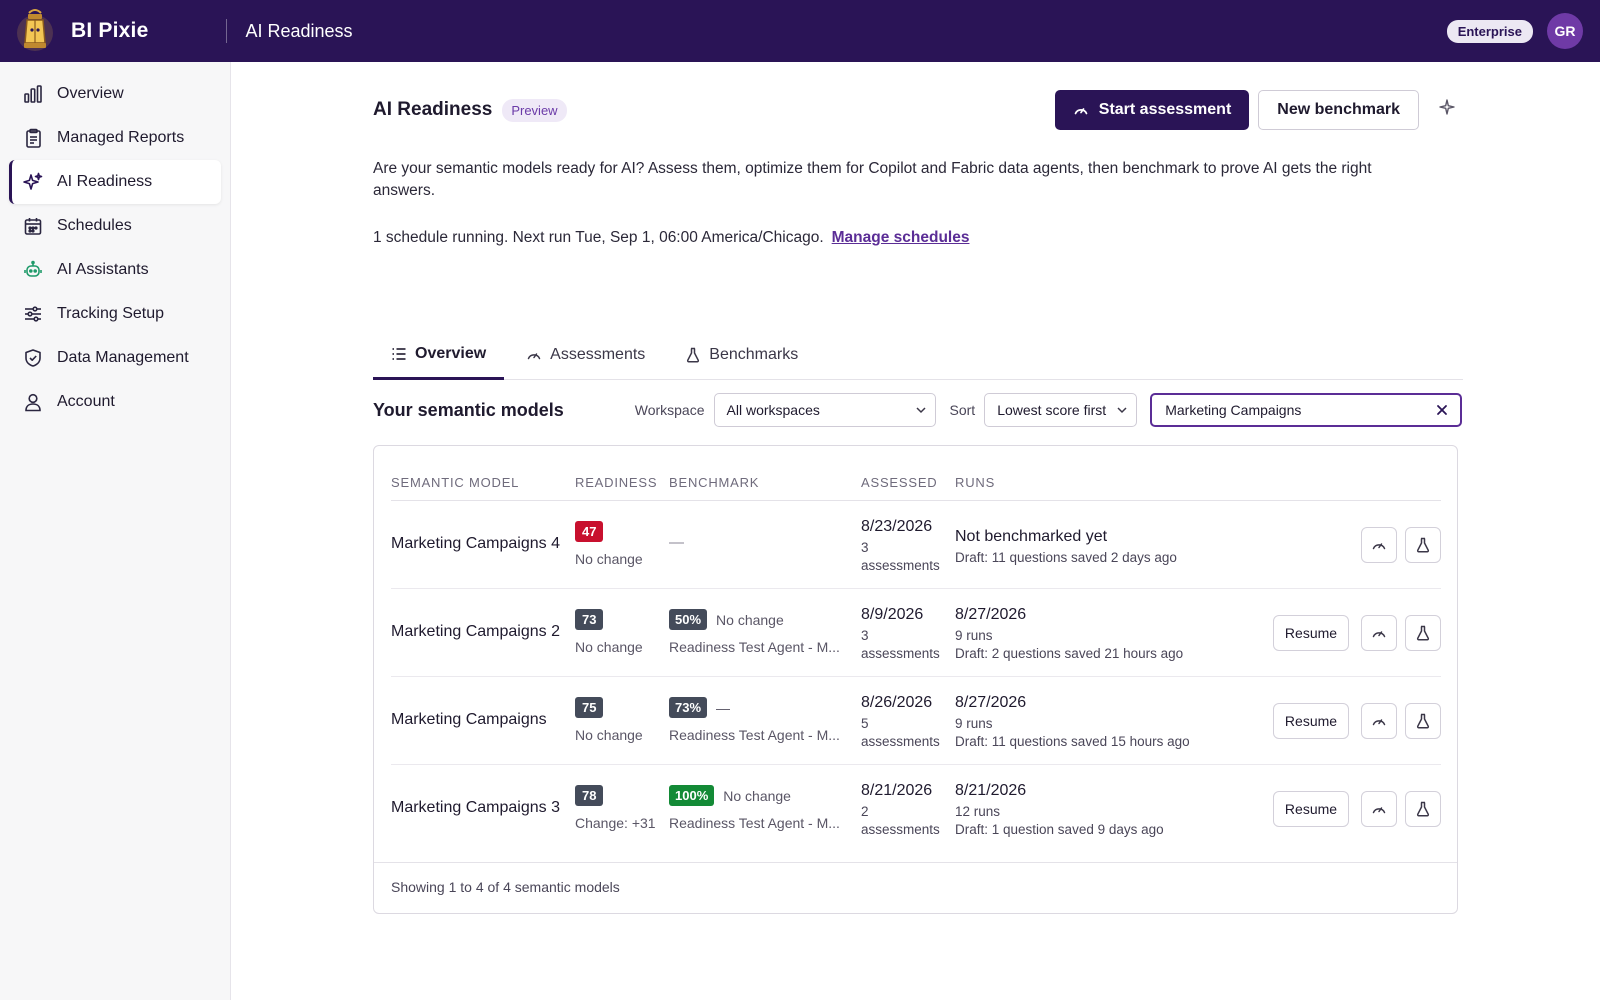 The height and width of the screenshot is (1000, 1600). I want to click on new-benchmark-button: New benchmark, so click(1338, 110).